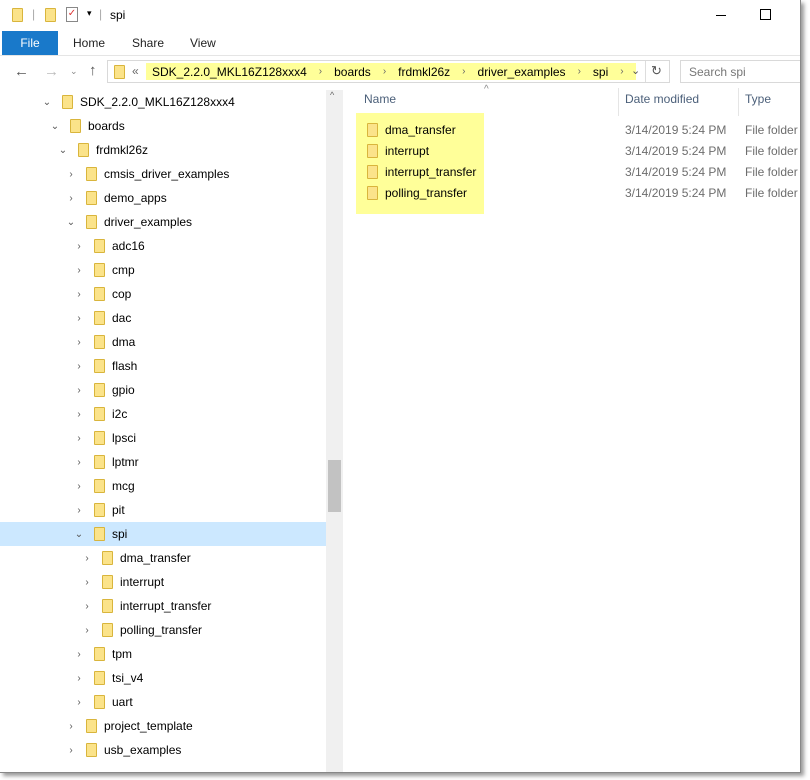 The height and width of the screenshot is (780, 810). I want to click on tree-item: › interrupt_transfer, so click(163, 606).